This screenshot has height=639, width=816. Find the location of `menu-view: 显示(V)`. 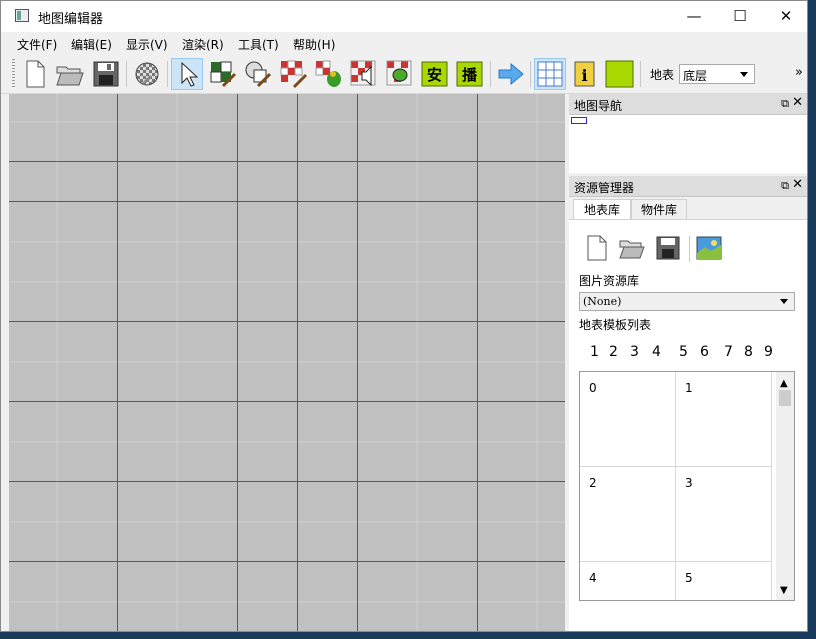

menu-view: 显示(V) is located at coordinates (147, 44).